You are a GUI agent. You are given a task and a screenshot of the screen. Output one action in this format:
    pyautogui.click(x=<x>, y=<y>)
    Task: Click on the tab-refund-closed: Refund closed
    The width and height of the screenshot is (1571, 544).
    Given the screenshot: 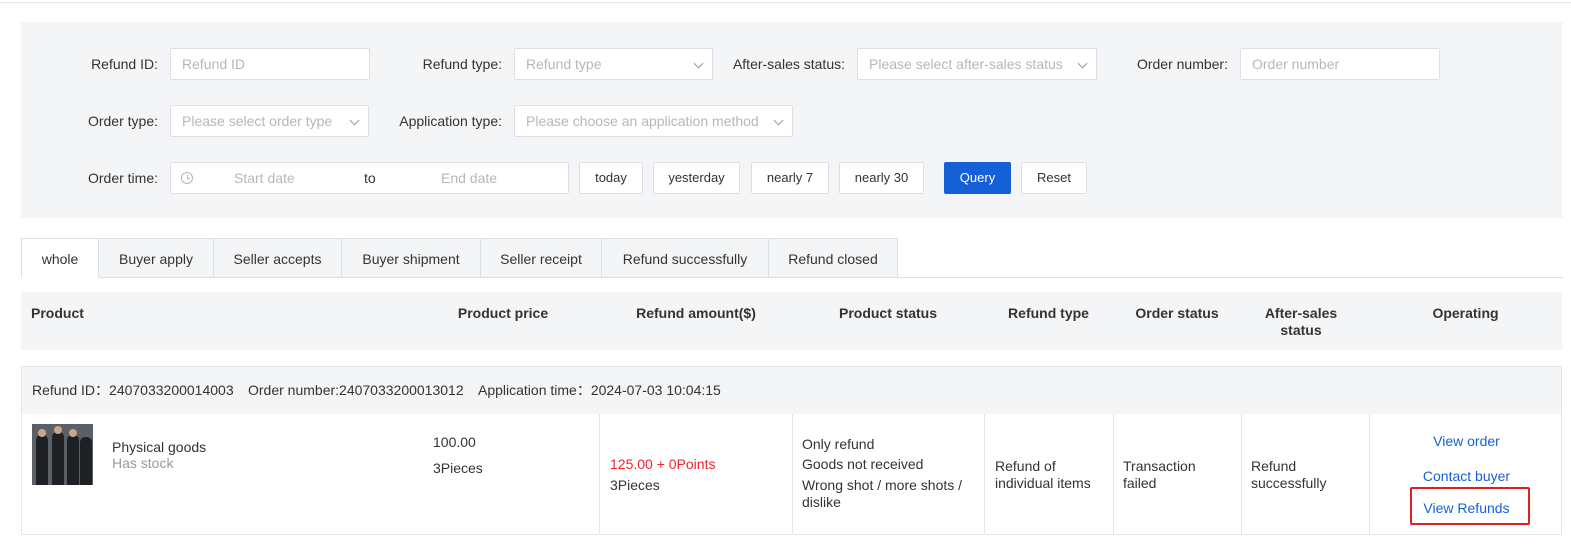 What is the action you would take?
    pyautogui.click(x=833, y=258)
    